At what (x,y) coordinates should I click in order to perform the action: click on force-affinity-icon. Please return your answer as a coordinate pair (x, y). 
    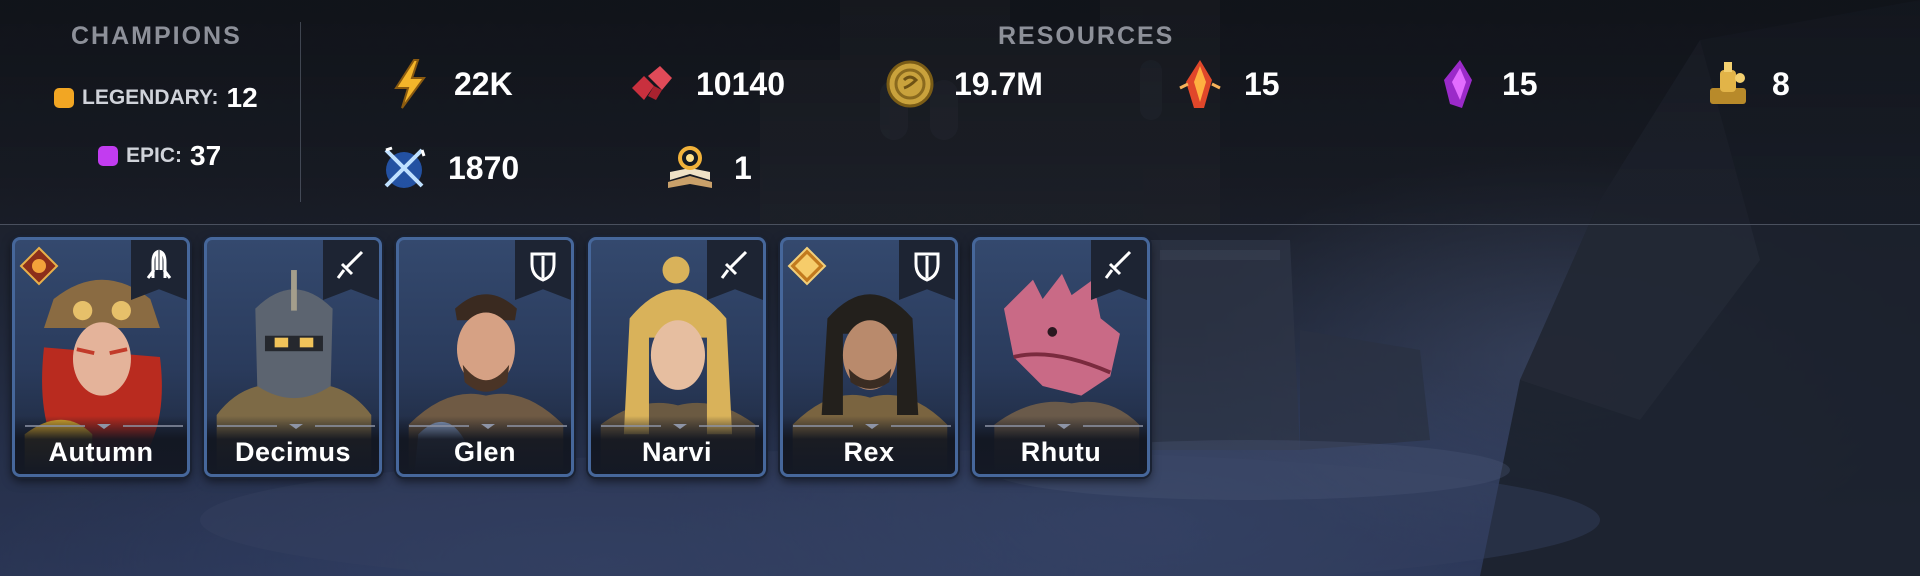
    Looking at the image, I should click on (39, 266).